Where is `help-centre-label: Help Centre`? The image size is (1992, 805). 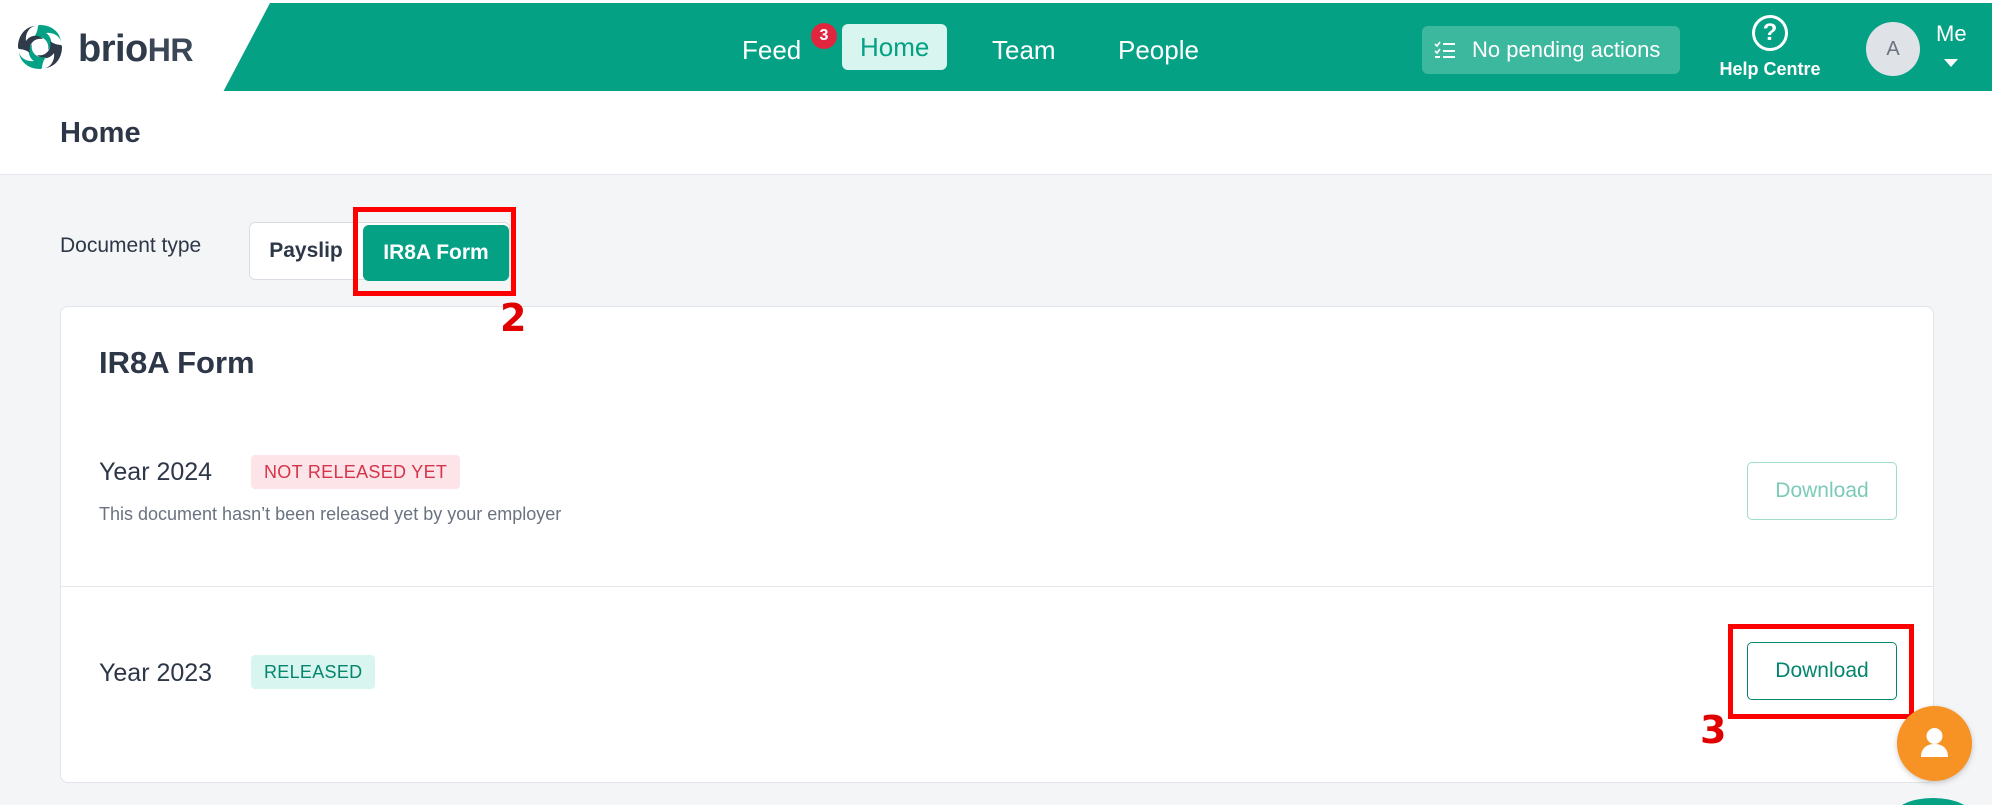 help-centre-label: Help Centre is located at coordinates (1770, 69).